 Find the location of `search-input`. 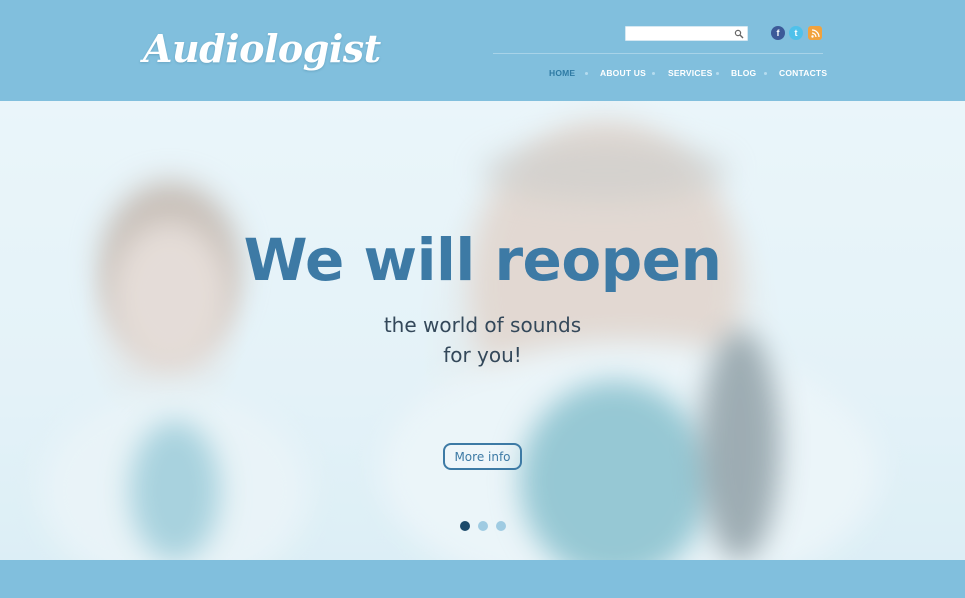

search-input is located at coordinates (680, 37).